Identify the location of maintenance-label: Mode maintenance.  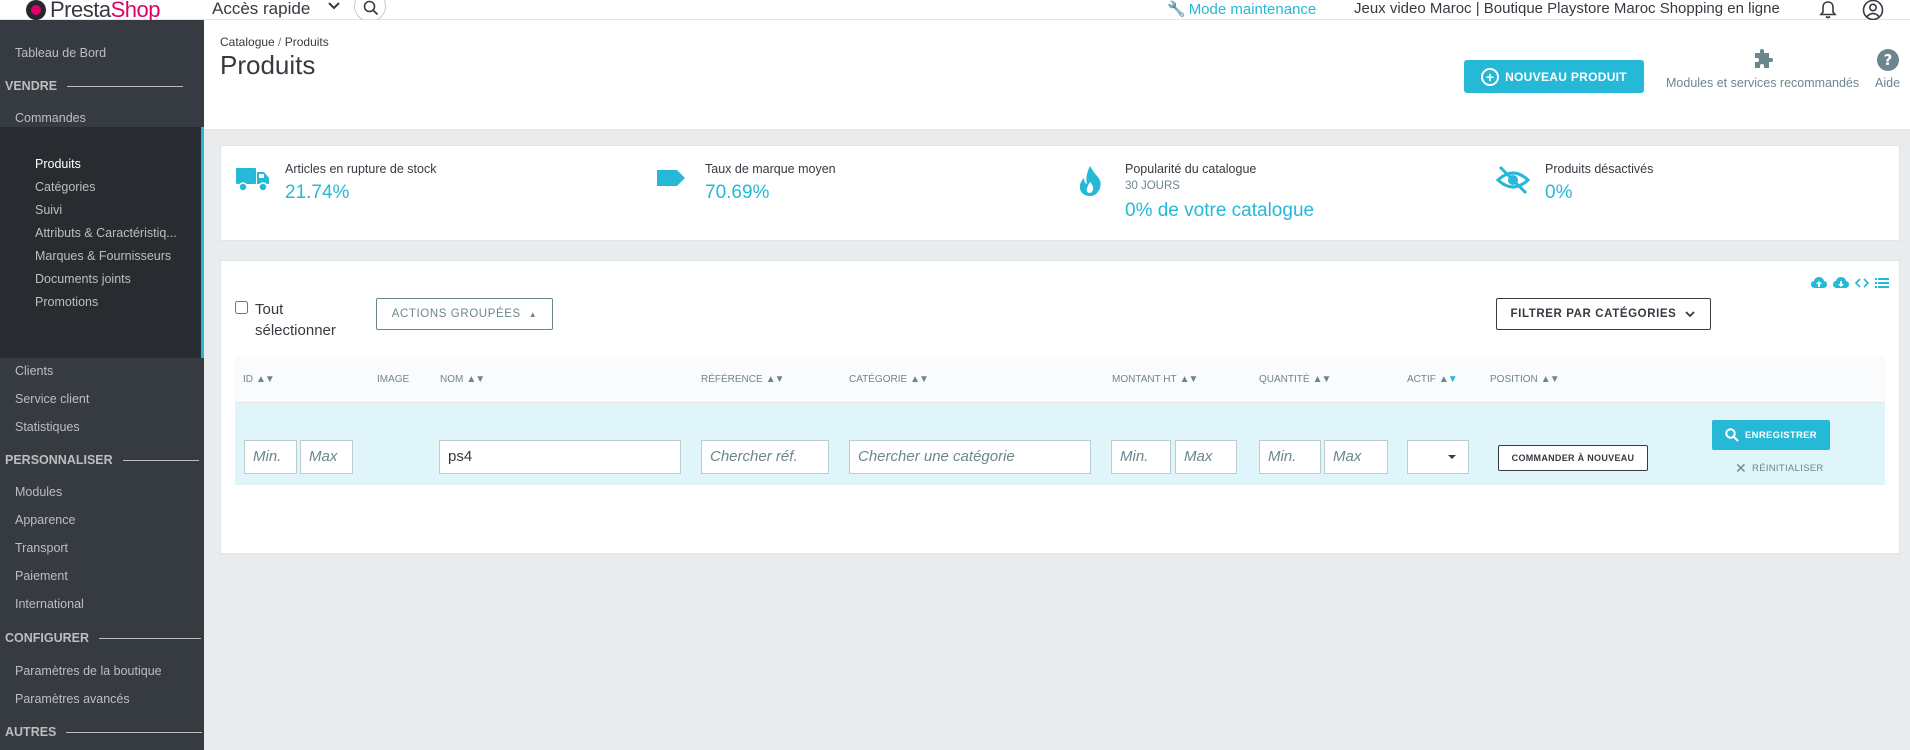
(1252, 9).